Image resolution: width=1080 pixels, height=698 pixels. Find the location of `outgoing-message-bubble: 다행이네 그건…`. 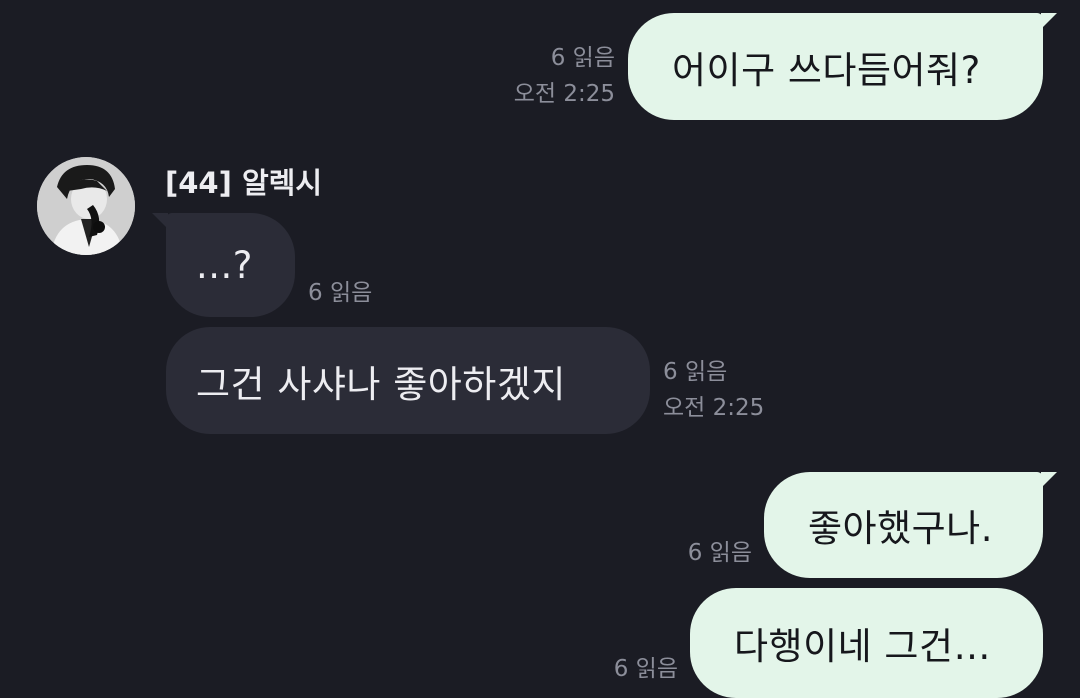

outgoing-message-bubble: 다행이네 그건… is located at coordinates (866, 643).